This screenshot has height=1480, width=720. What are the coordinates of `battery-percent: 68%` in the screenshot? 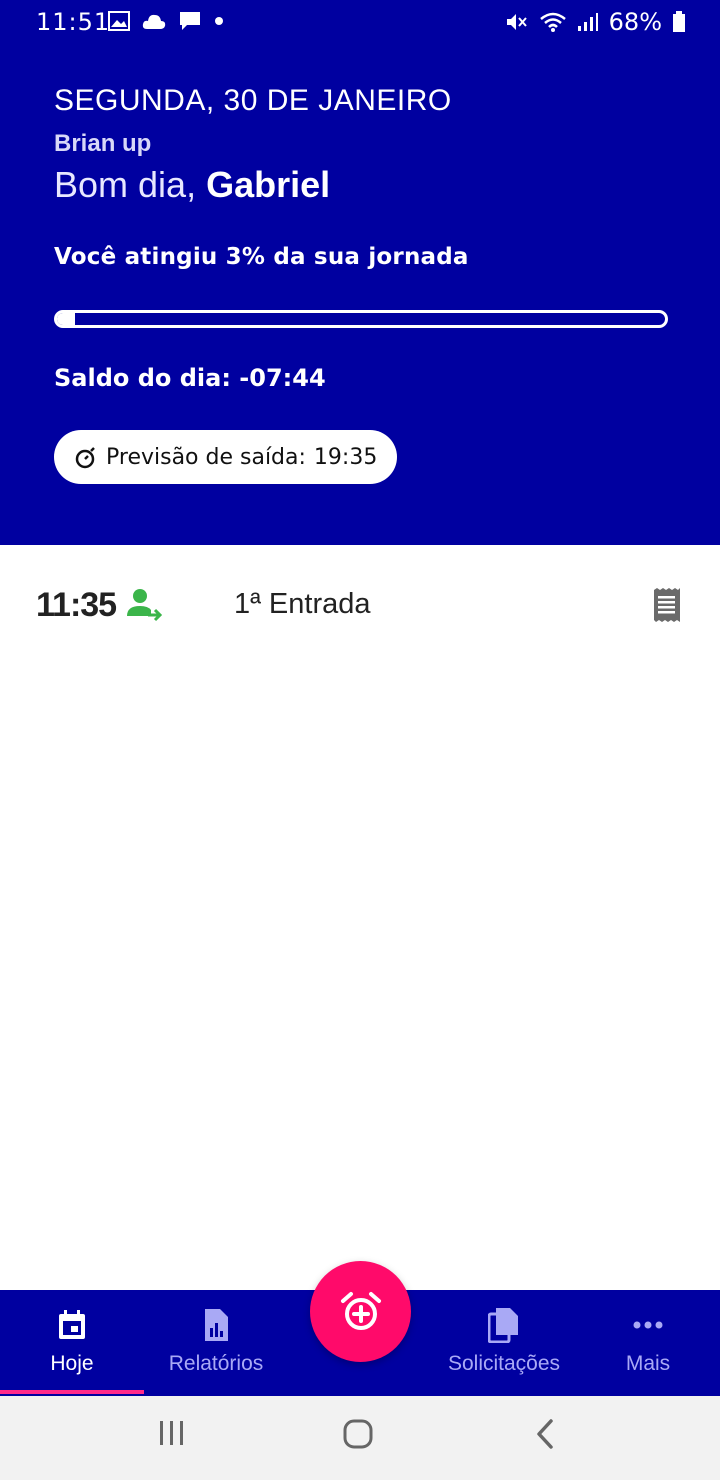 It's located at (635, 22).